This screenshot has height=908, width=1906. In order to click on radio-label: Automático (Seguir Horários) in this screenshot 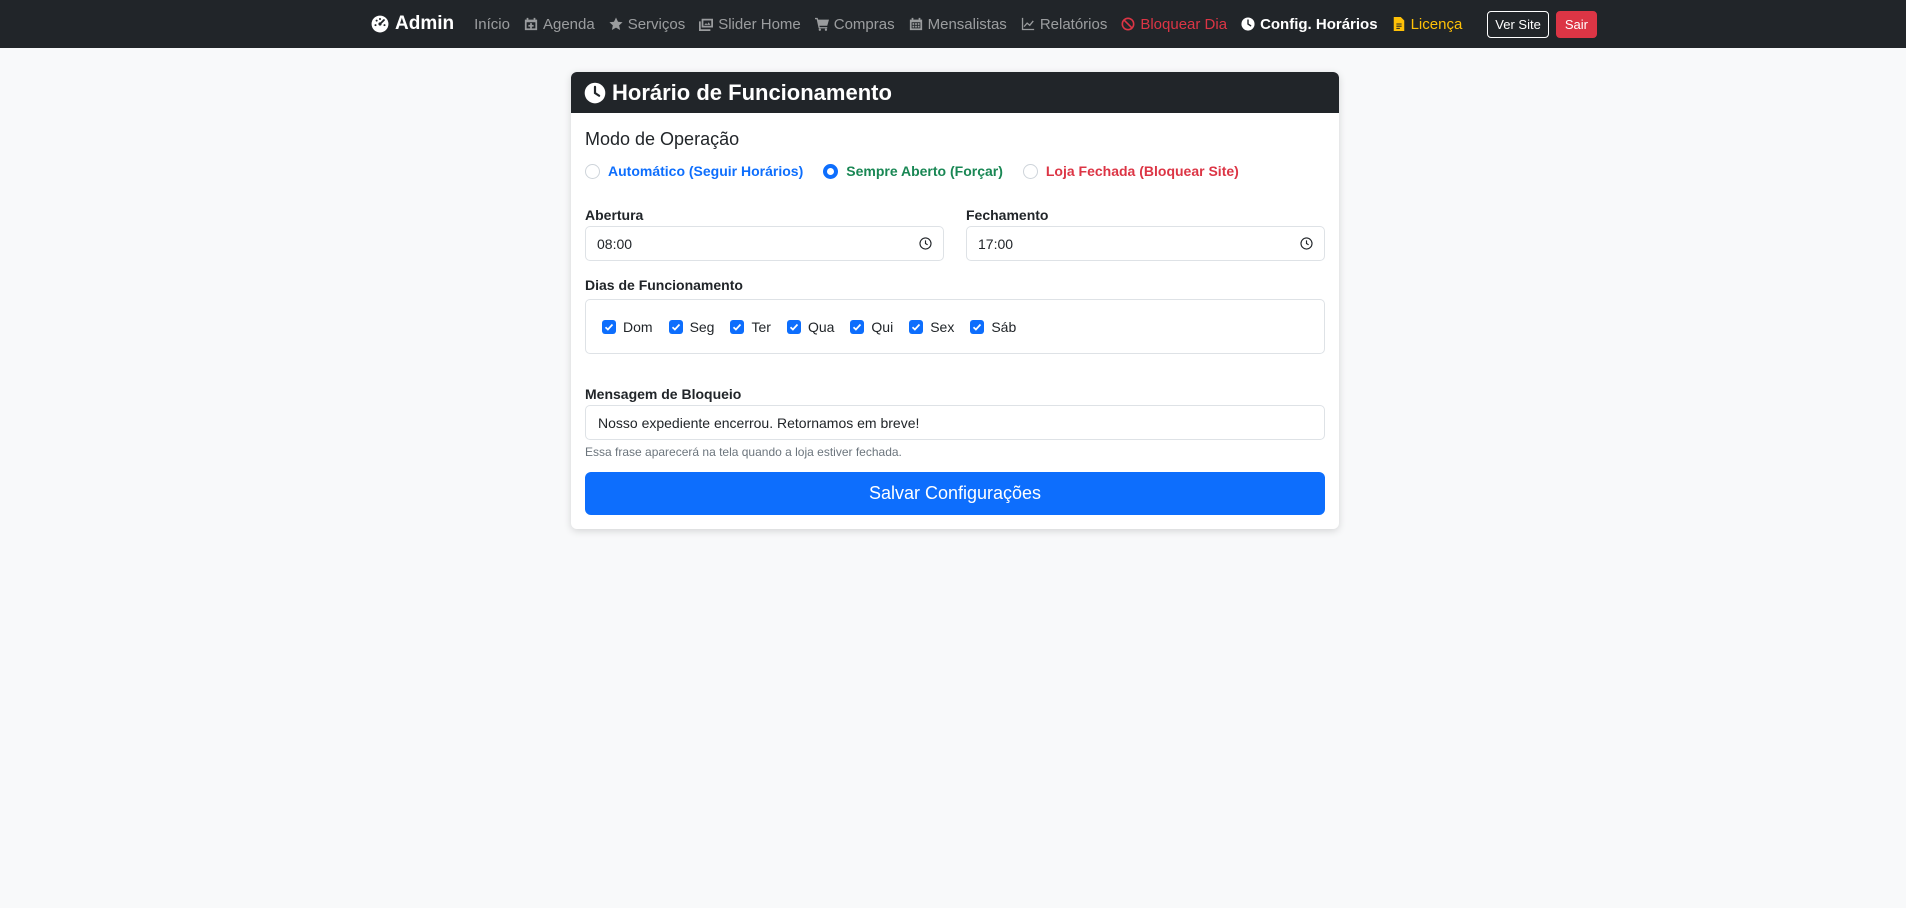, I will do `click(706, 171)`.